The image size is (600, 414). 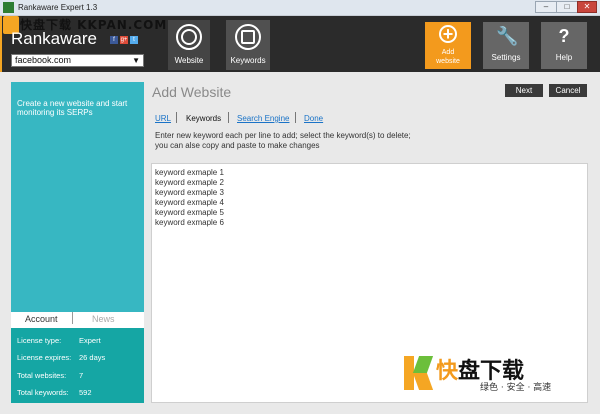 What do you see at coordinates (587, 7) in the screenshot?
I see `close-button: ✕` at bounding box center [587, 7].